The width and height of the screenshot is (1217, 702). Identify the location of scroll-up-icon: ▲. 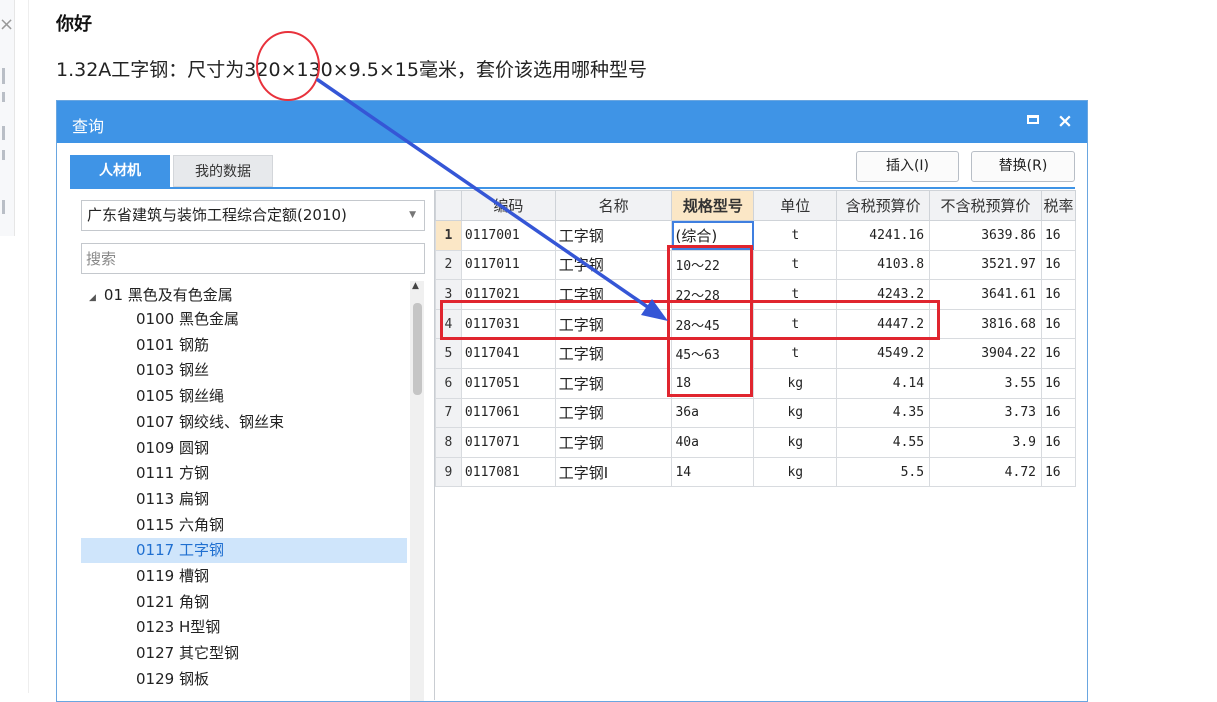
(415, 286).